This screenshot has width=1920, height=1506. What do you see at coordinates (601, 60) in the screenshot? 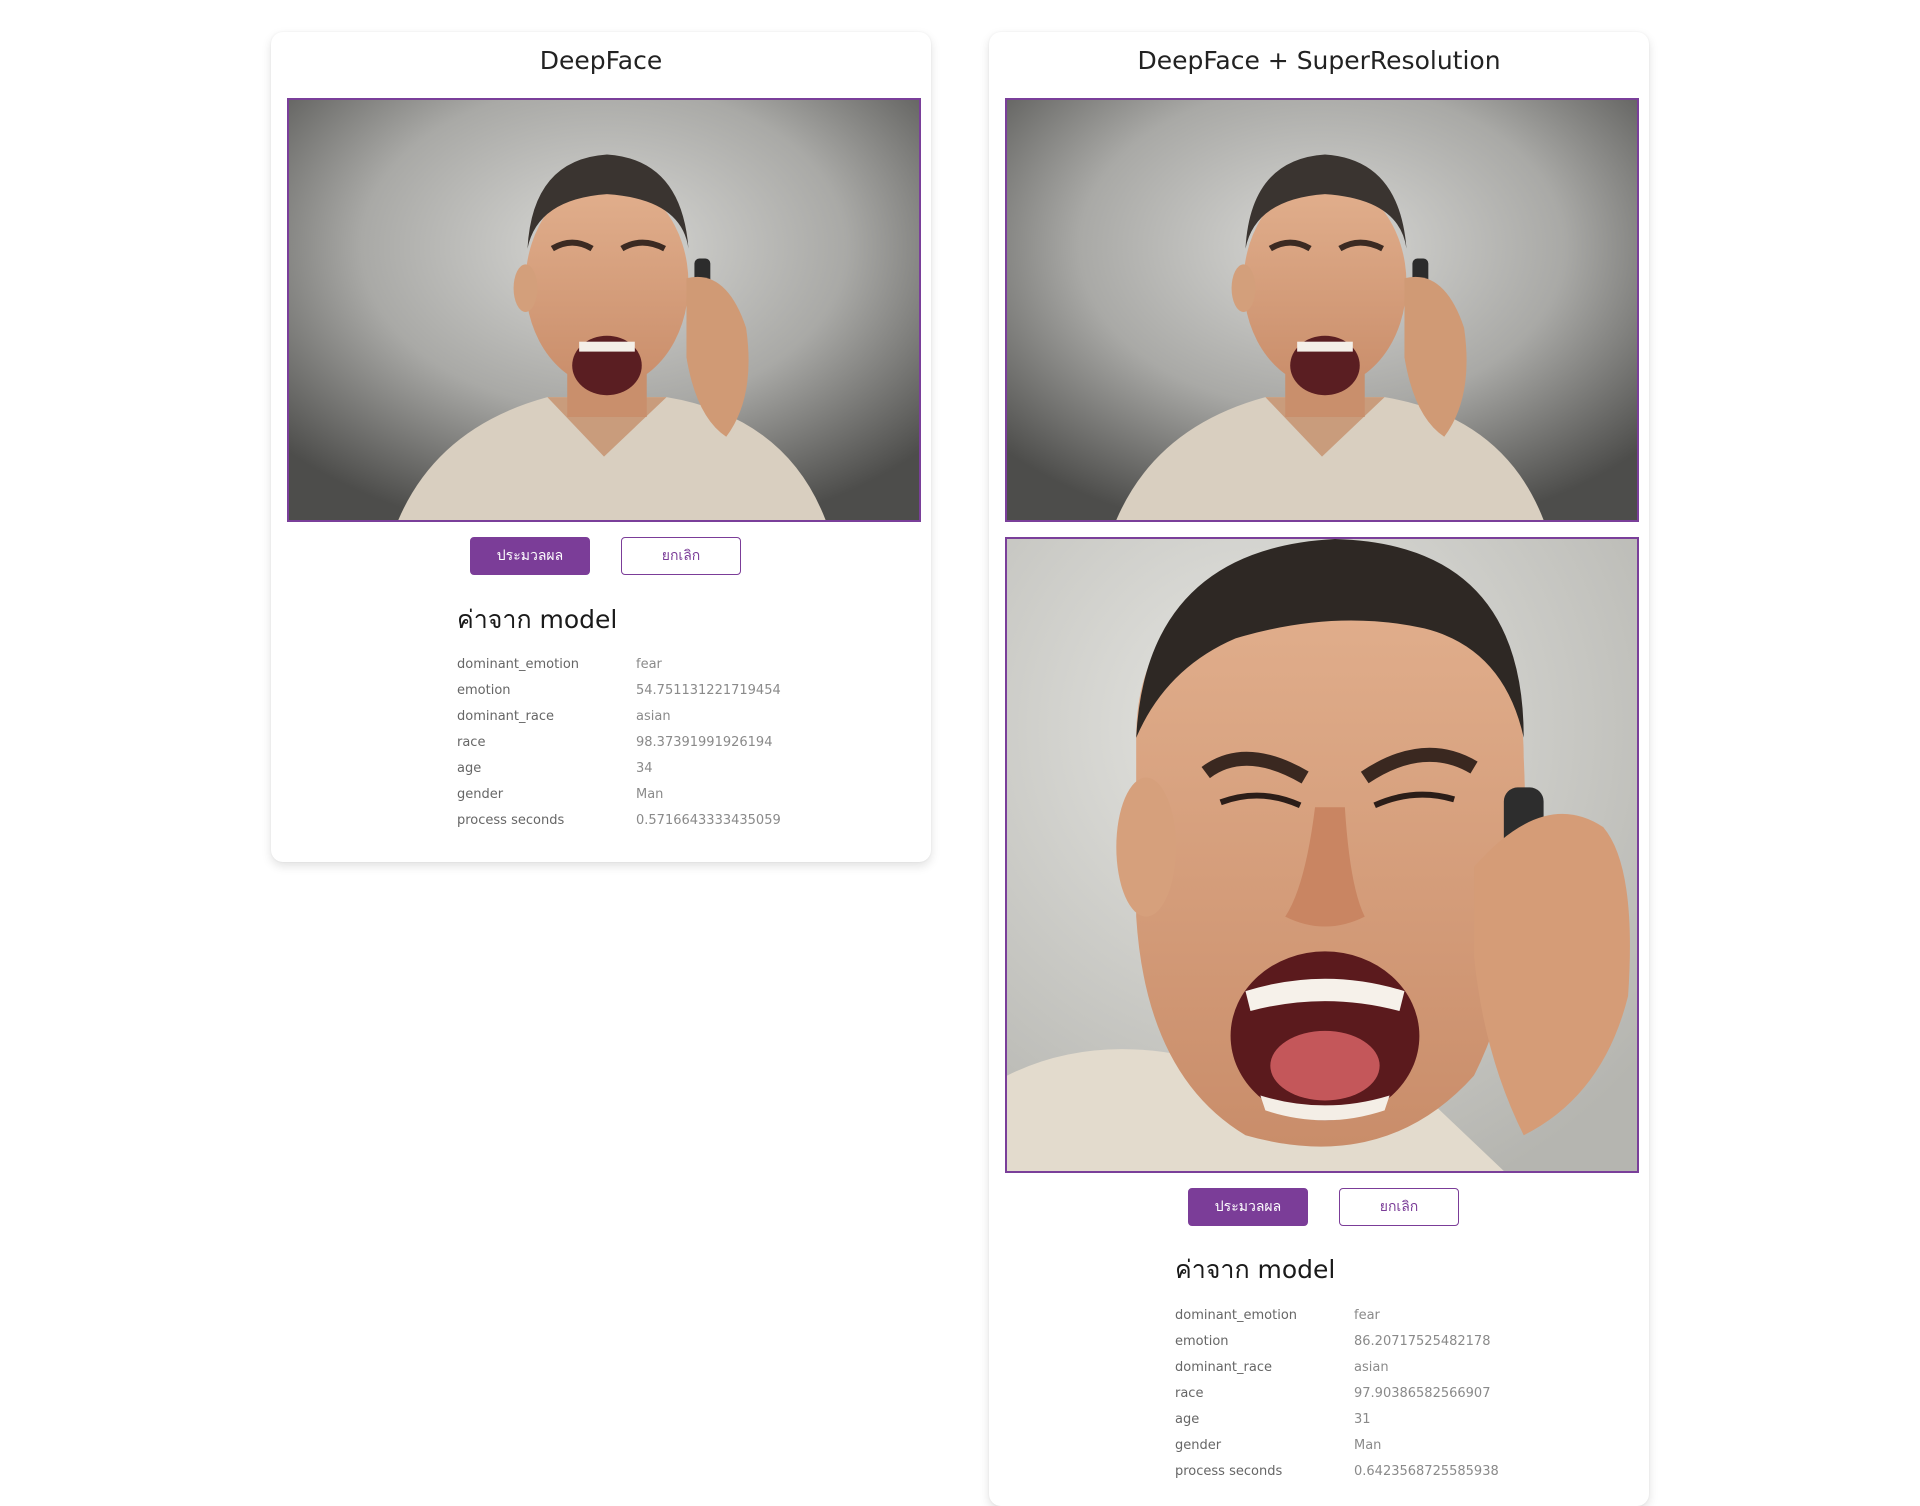
I see `card-title: DeepFace` at bounding box center [601, 60].